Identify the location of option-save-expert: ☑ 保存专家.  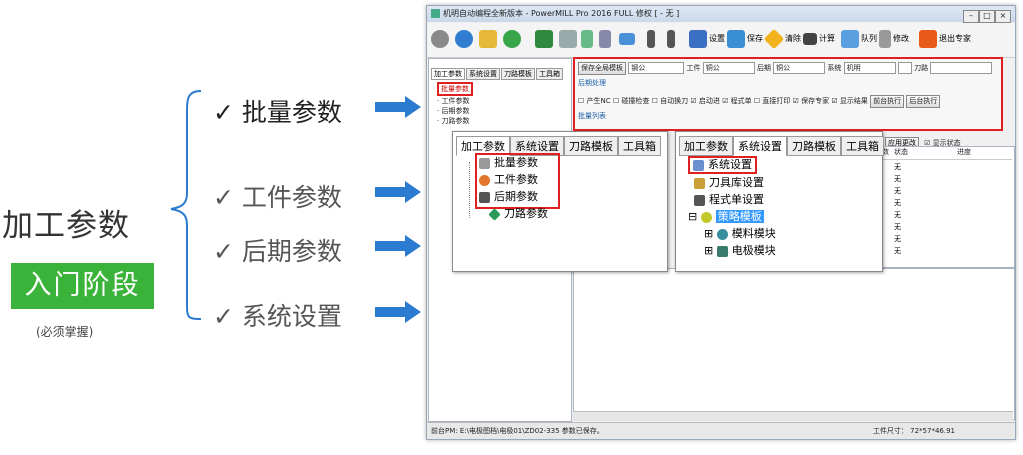
(811, 101).